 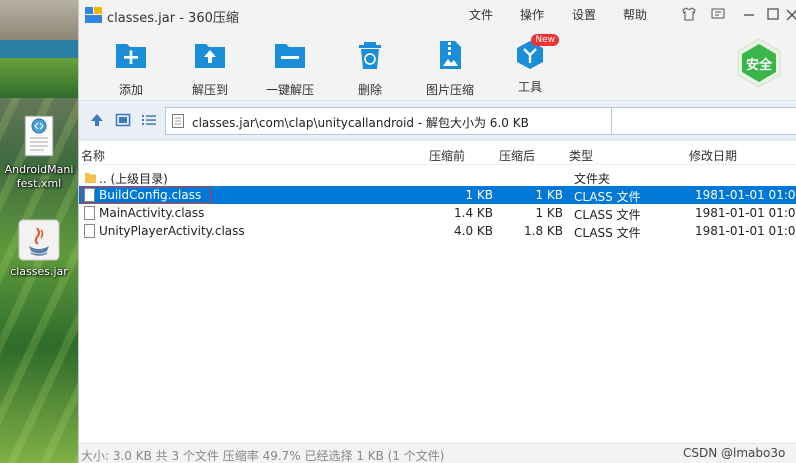 What do you see at coordinates (450, 55) in the screenshot?
I see `image-compress-icon` at bounding box center [450, 55].